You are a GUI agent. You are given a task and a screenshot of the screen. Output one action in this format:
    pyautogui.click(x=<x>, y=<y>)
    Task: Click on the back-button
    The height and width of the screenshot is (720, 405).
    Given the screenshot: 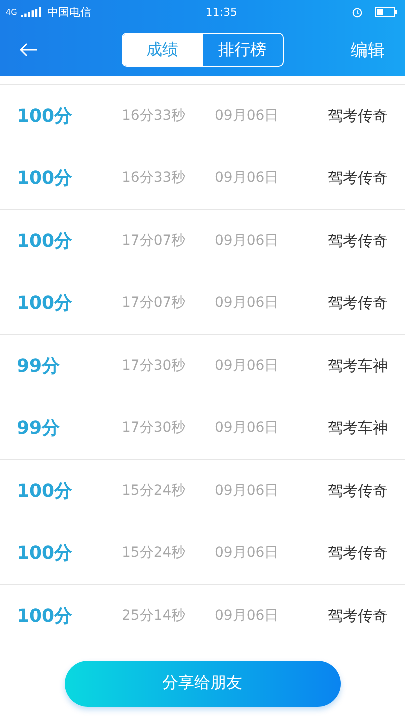 What is the action you would take?
    pyautogui.click(x=29, y=50)
    